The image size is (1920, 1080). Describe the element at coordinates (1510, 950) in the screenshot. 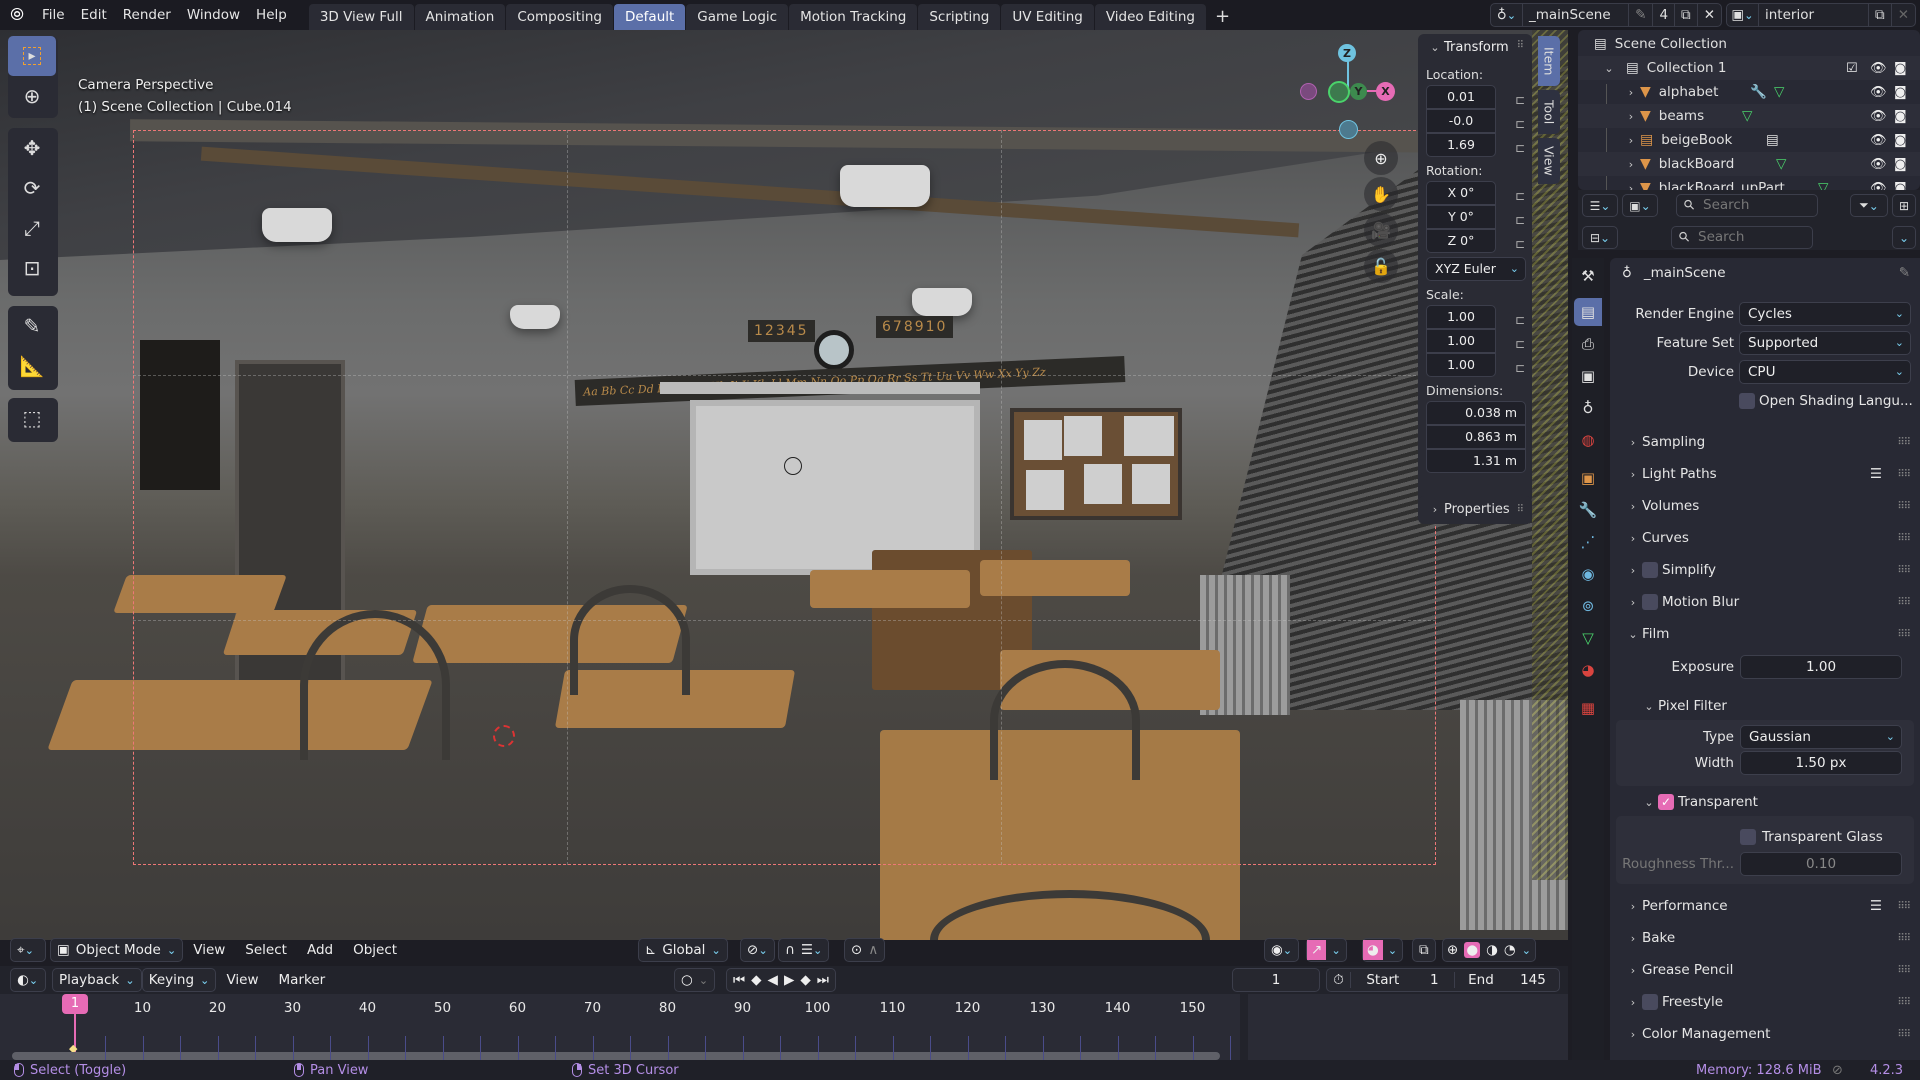

I see `rendered-shading-icon: ◔` at that location.